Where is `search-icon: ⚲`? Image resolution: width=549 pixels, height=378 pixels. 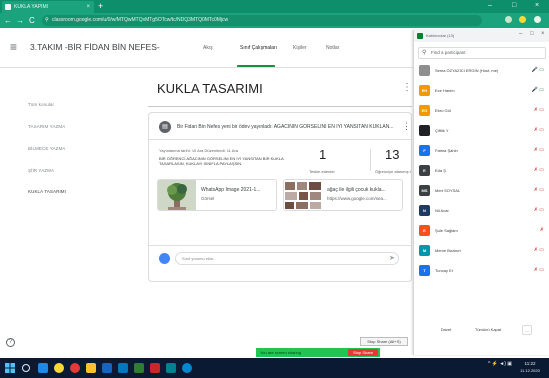 search-icon: ⚲ is located at coordinates (424, 53).